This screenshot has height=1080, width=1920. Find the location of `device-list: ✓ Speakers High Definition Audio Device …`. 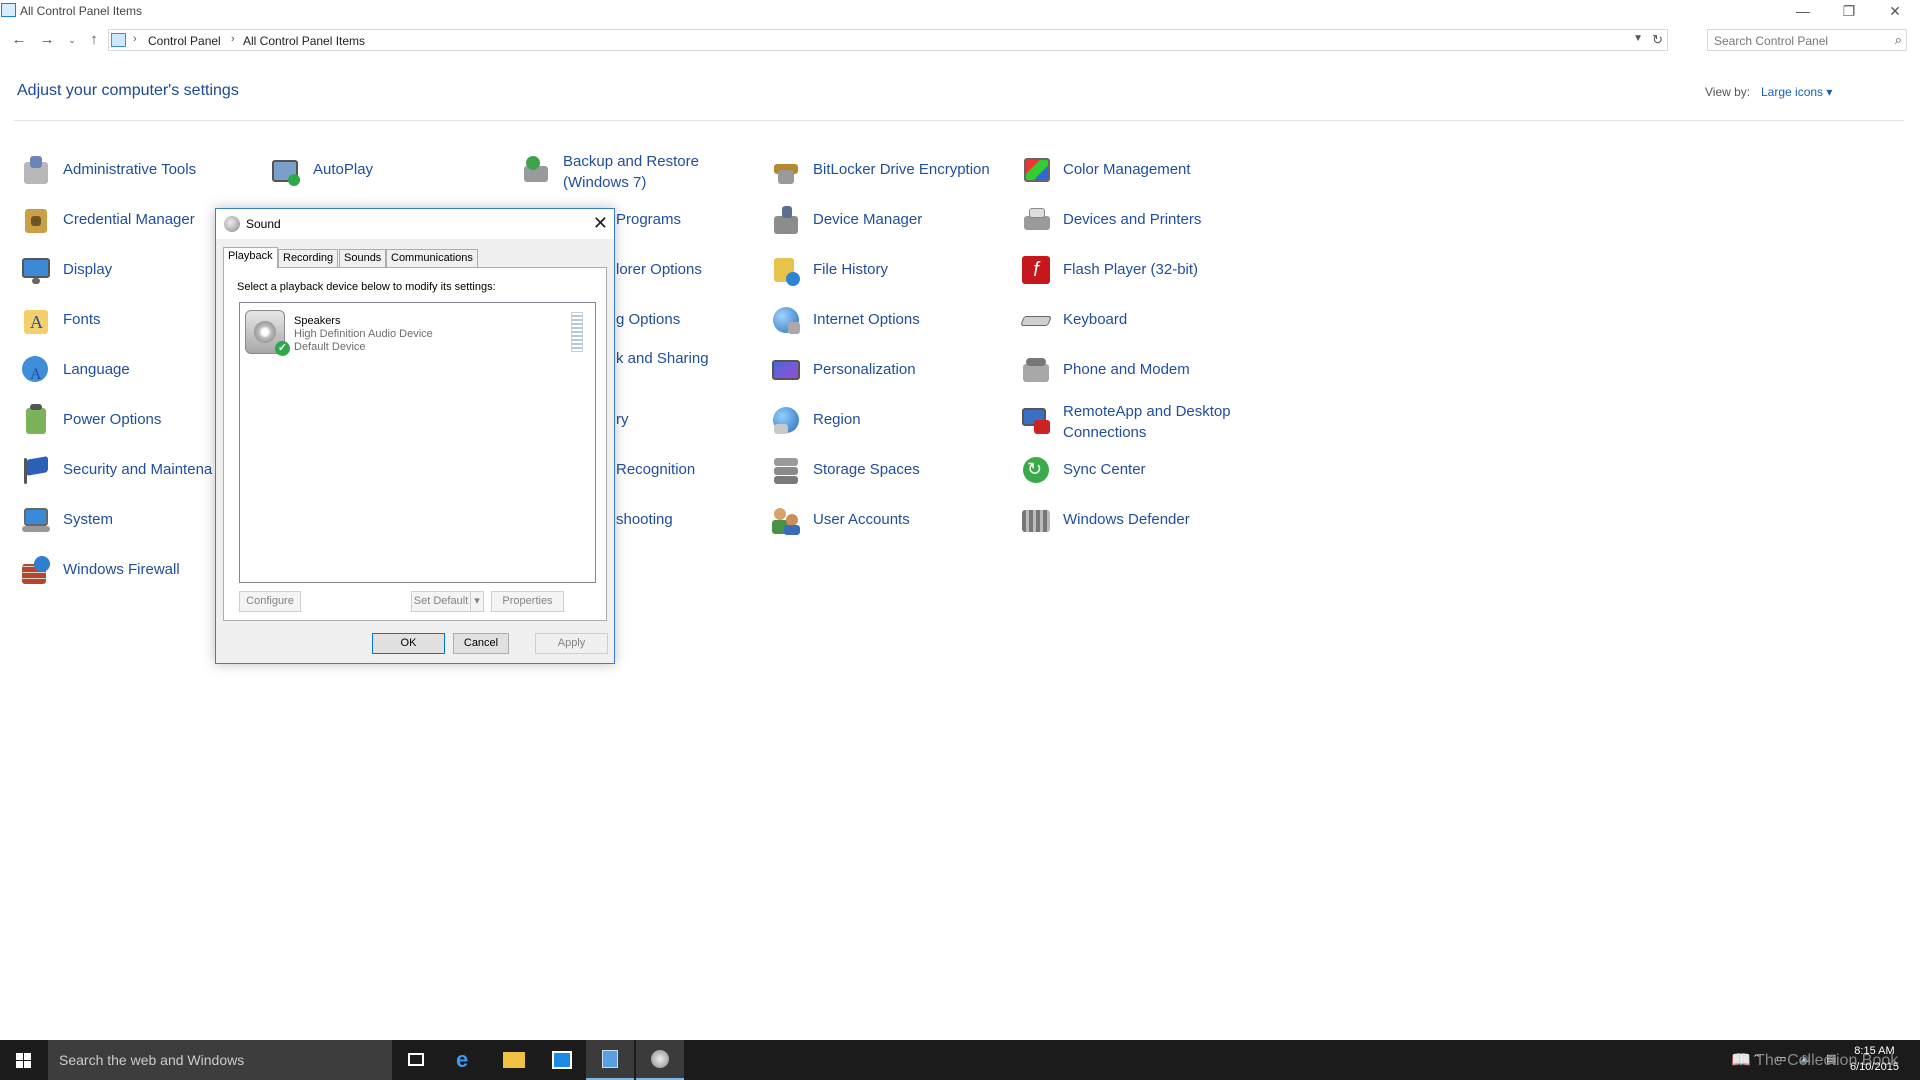

device-list: ✓ Speakers High Definition Audio Device … is located at coordinates (417, 442).